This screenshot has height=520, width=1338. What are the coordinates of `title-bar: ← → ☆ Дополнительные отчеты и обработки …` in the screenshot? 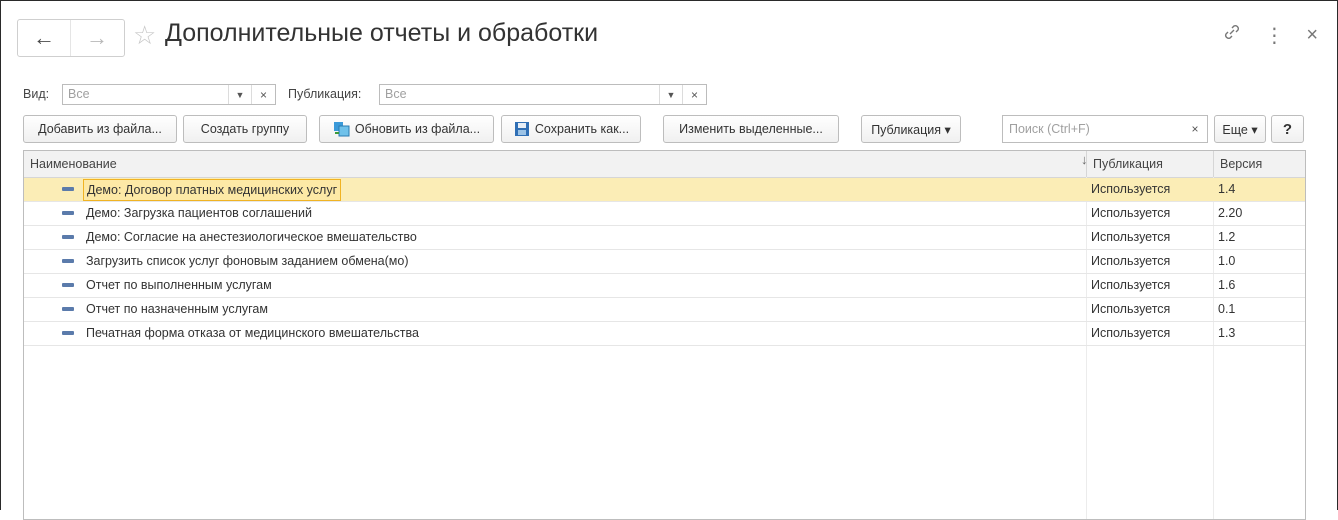 It's located at (677, 38).